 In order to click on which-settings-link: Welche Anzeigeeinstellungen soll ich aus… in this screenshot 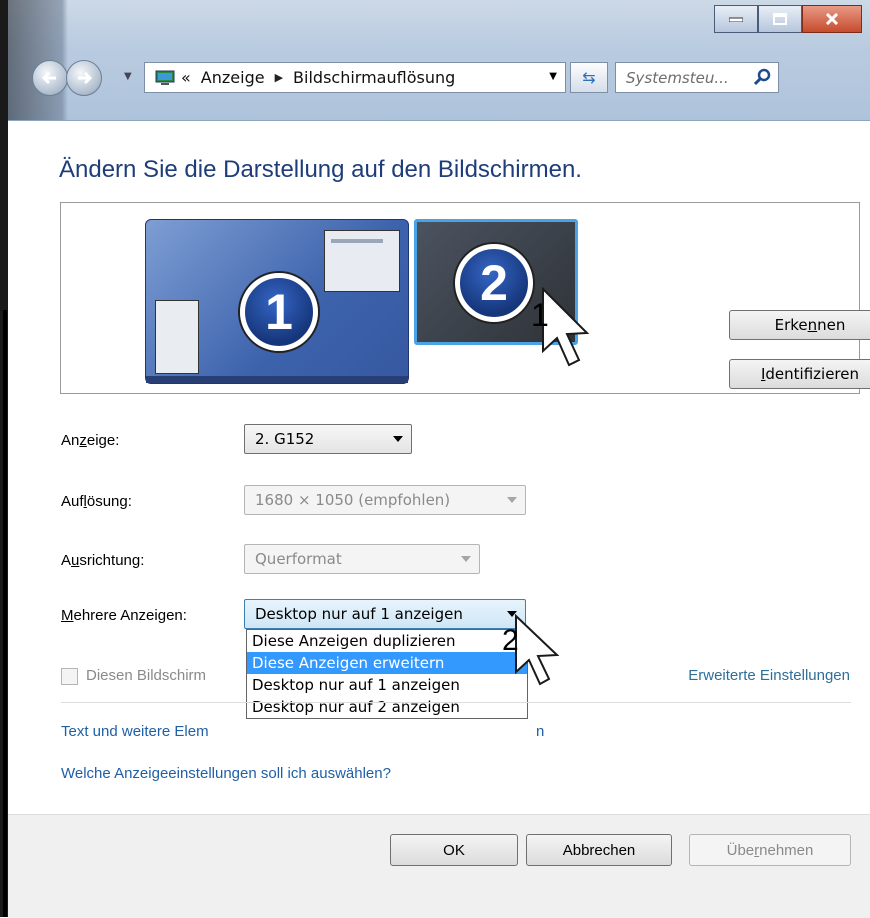, I will do `click(226, 773)`.